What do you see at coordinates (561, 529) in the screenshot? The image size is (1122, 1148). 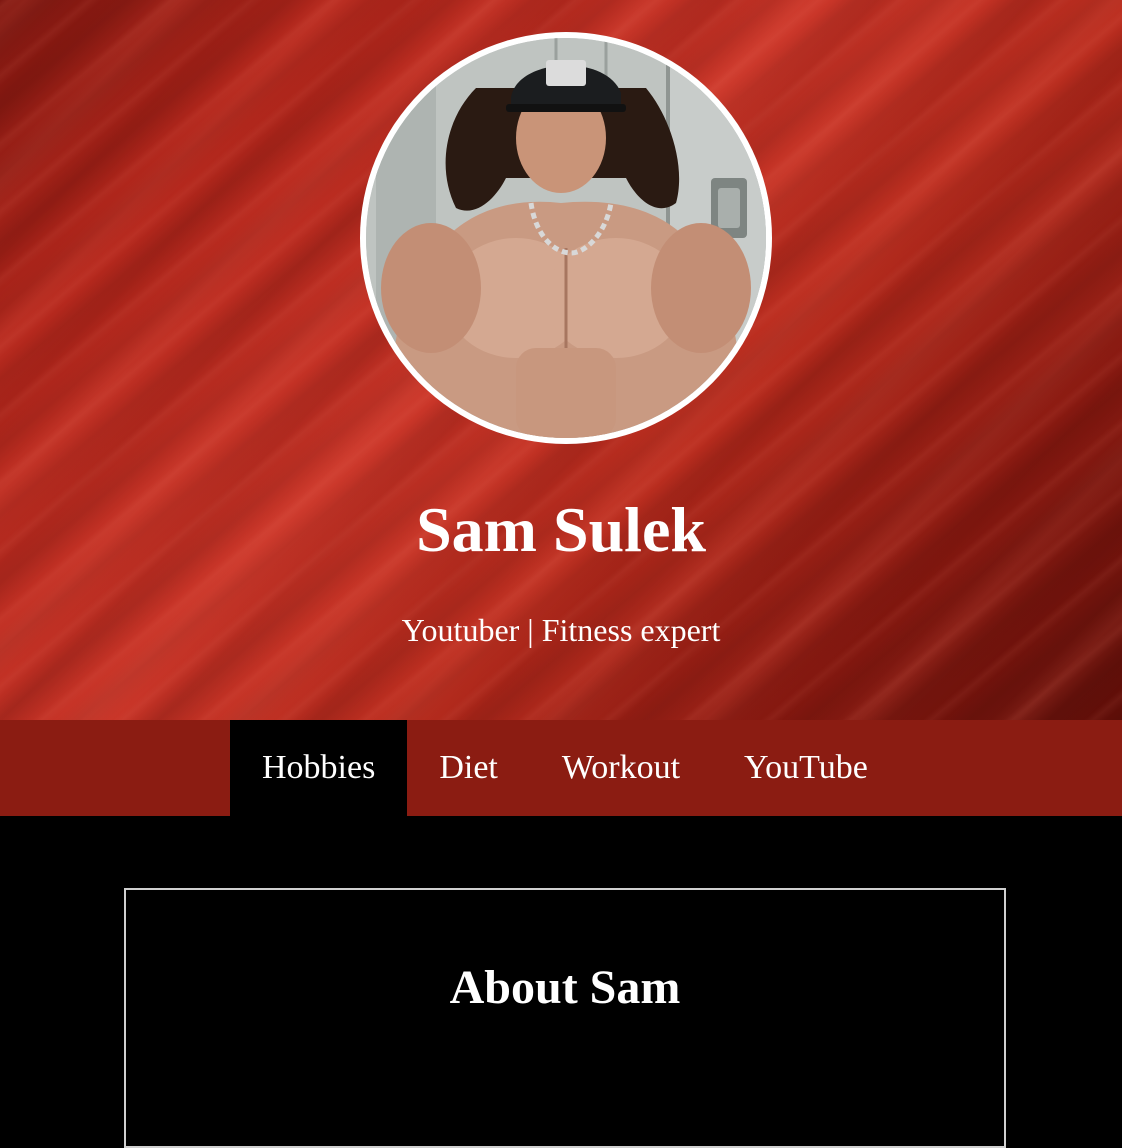 I see `profile-name: Sam Sulek` at bounding box center [561, 529].